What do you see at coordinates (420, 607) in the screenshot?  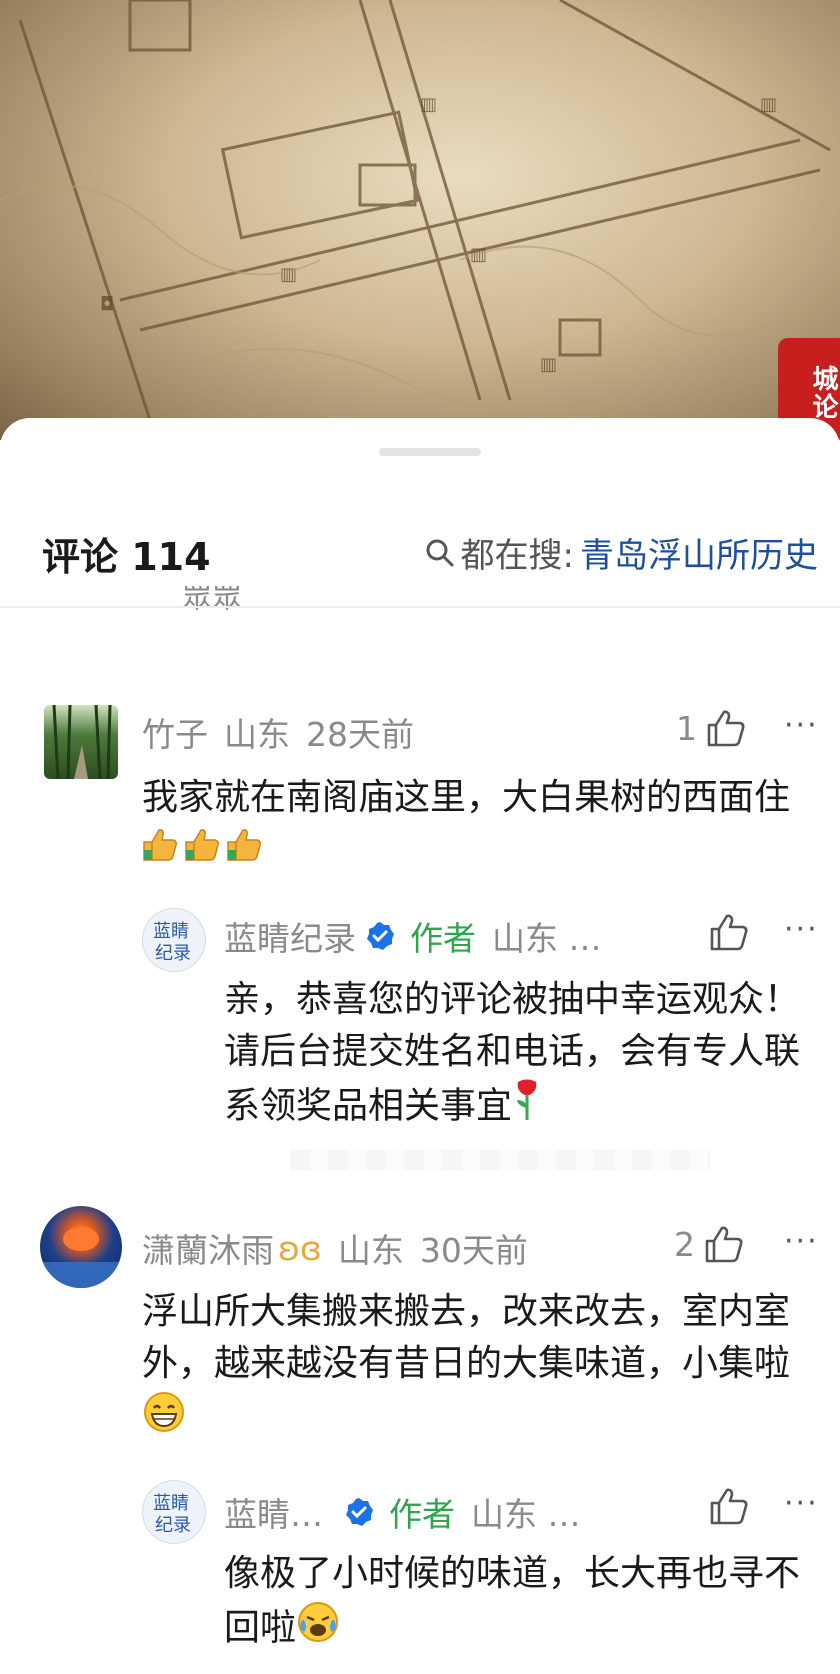 I see `header-divider` at bounding box center [420, 607].